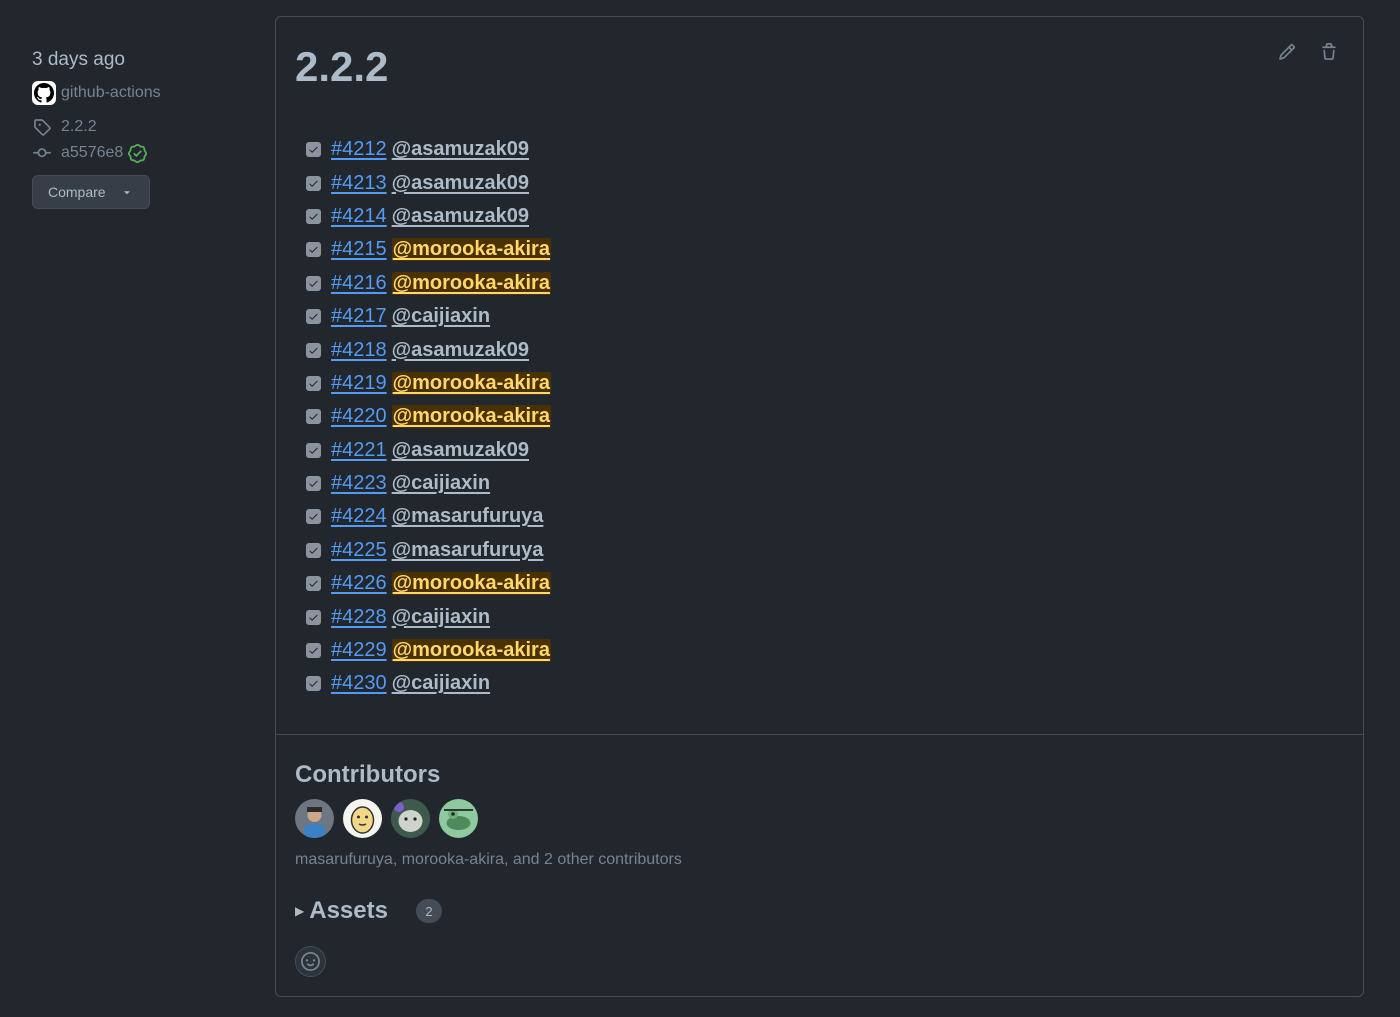 The image size is (1400, 1017). Describe the element at coordinates (359, 216) in the screenshot. I see `pr-link: #4214` at that location.